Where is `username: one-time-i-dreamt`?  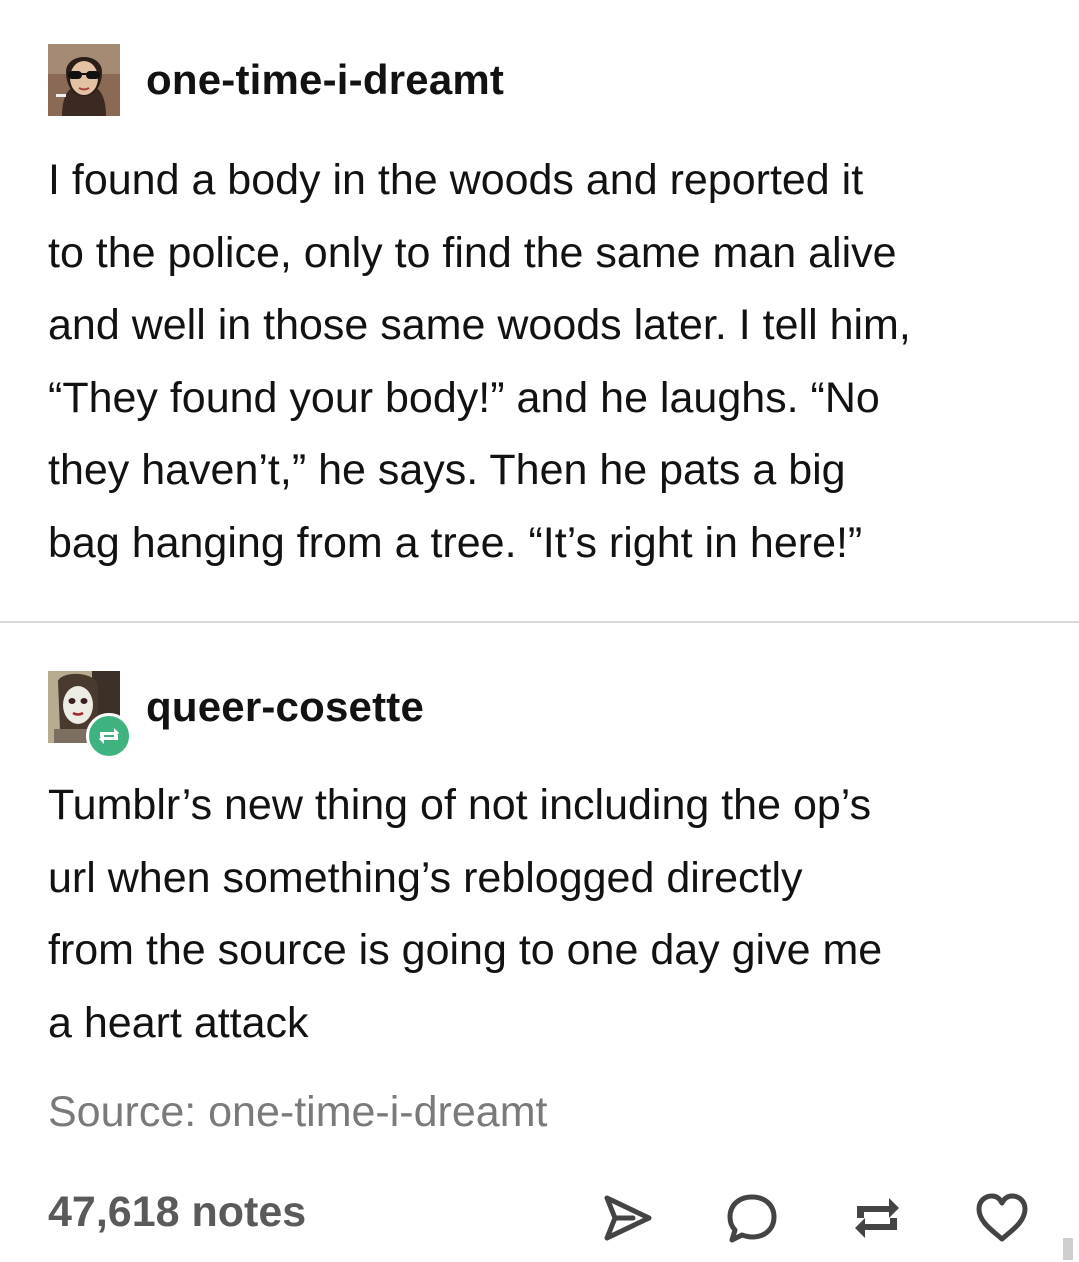
username: one-time-i-dreamt is located at coordinates (325, 80).